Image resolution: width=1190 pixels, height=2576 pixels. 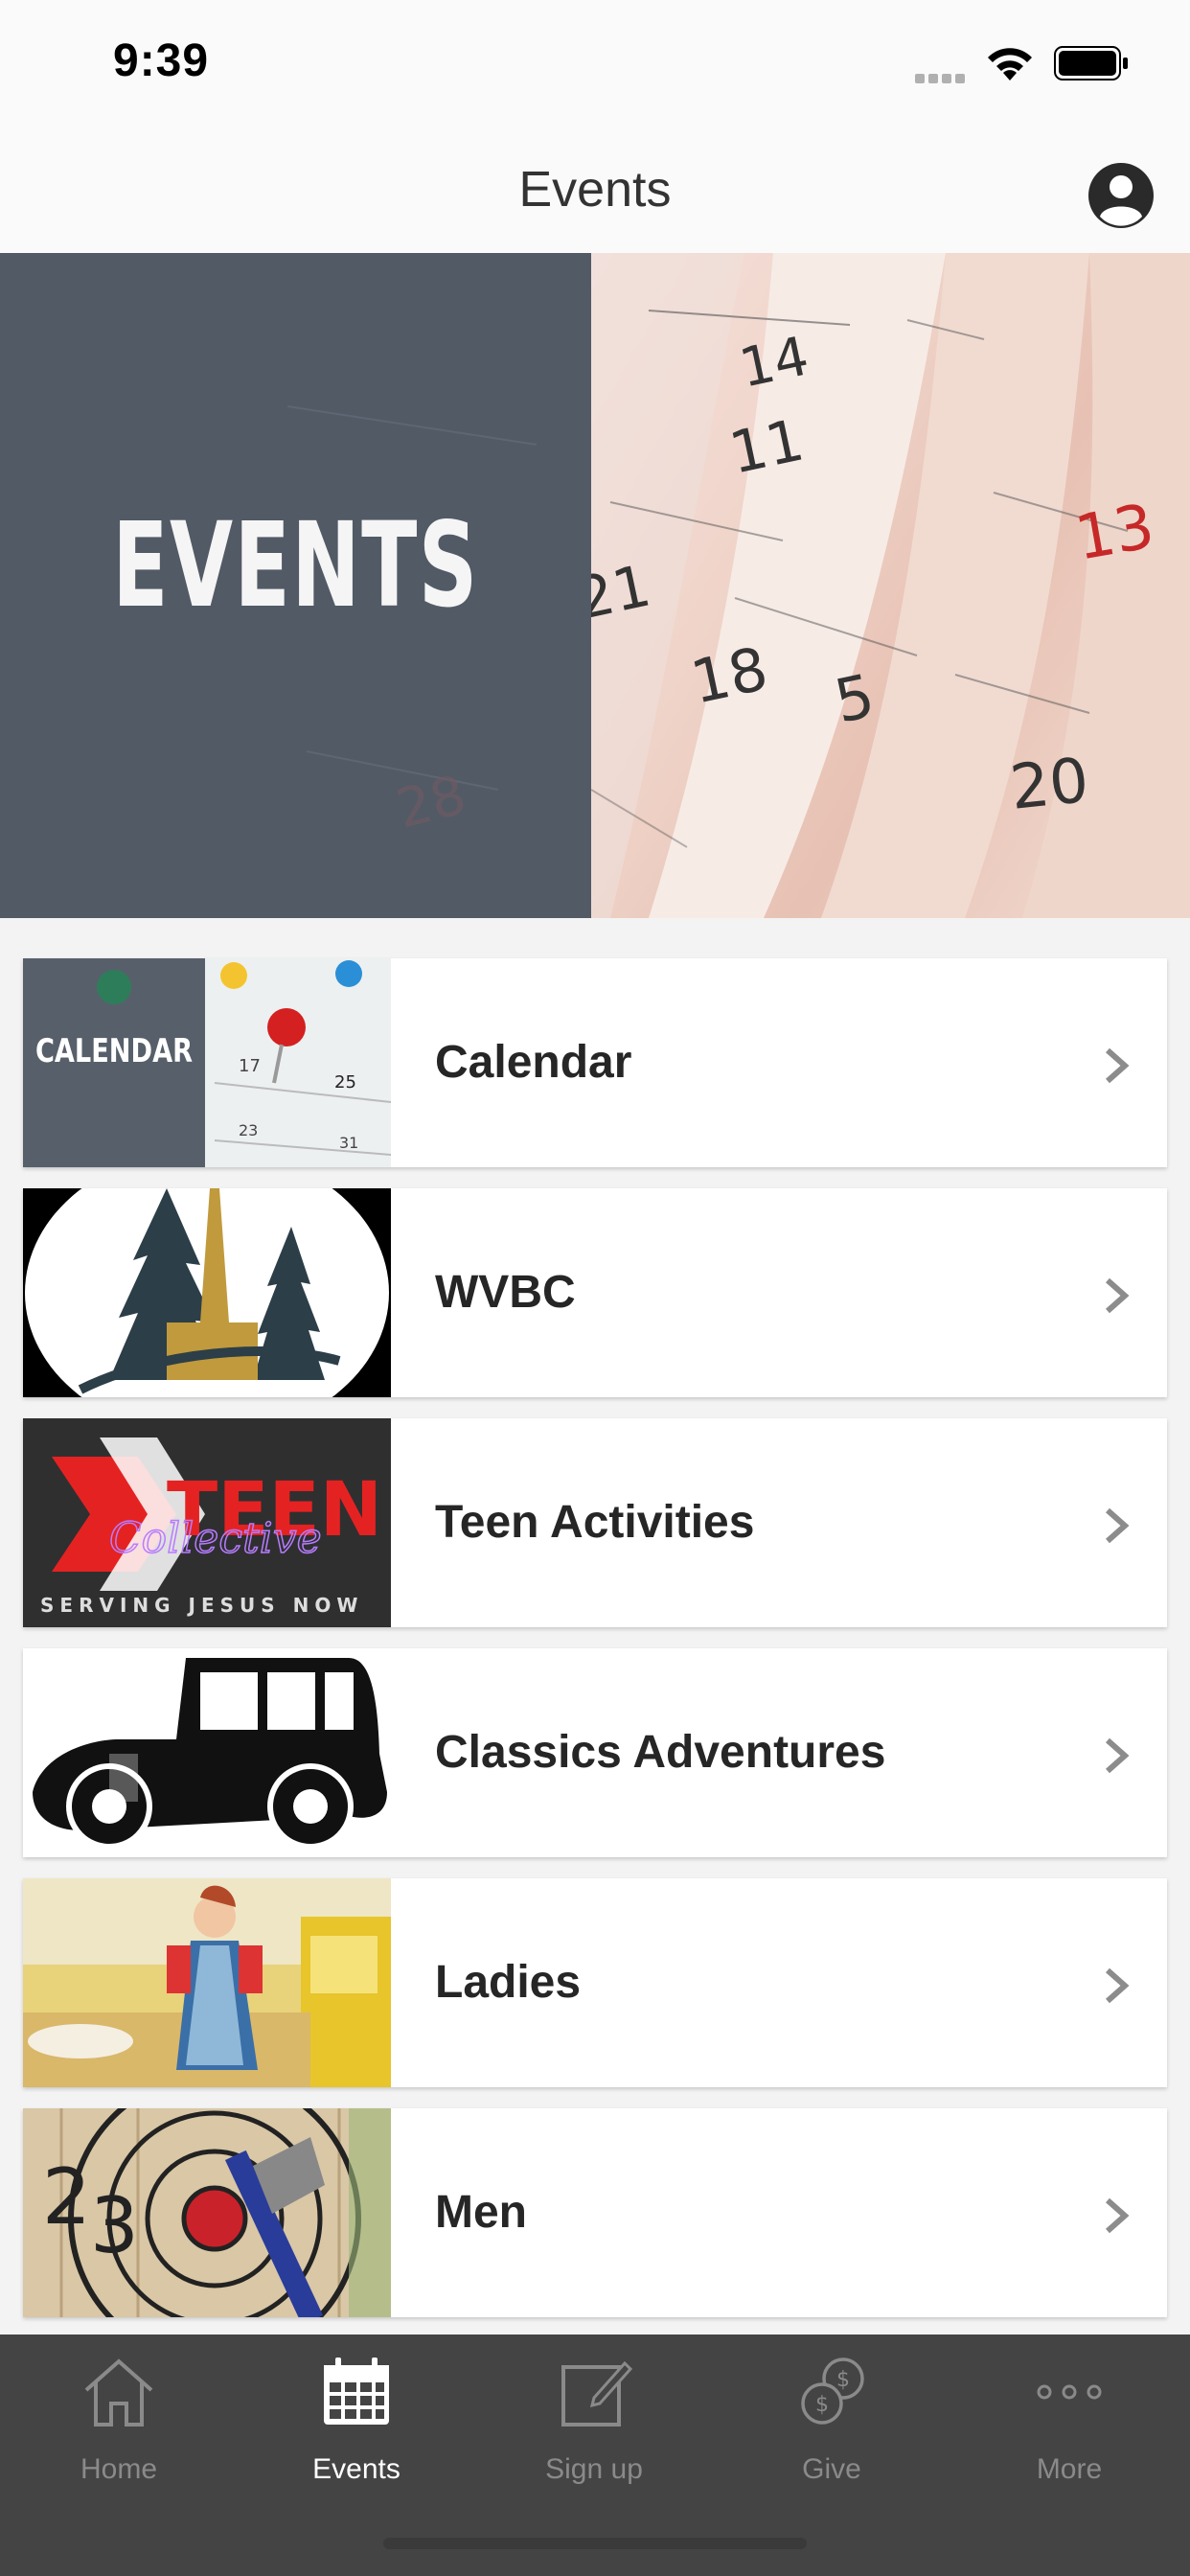 What do you see at coordinates (115, 2225) in the screenshot?
I see `svg-text: 3` at bounding box center [115, 2225].